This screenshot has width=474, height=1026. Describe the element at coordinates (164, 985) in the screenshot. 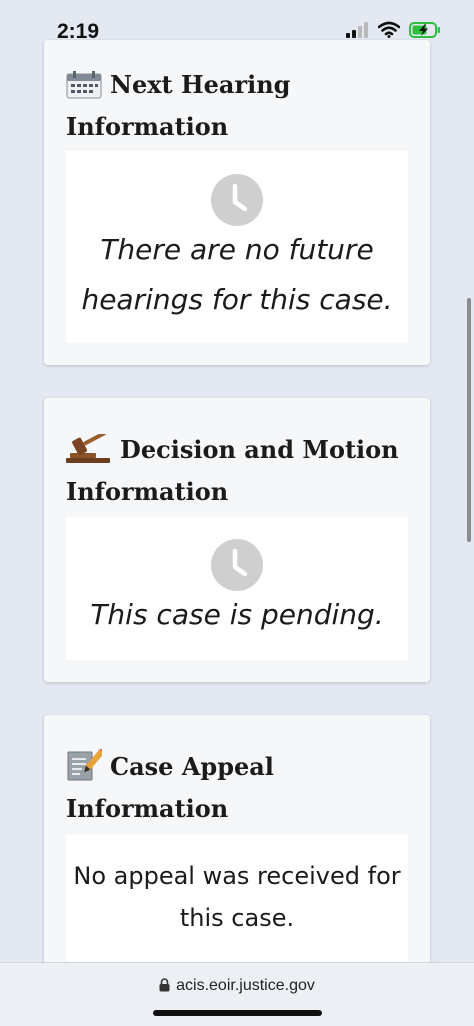

I see `lock-icon` at that location.